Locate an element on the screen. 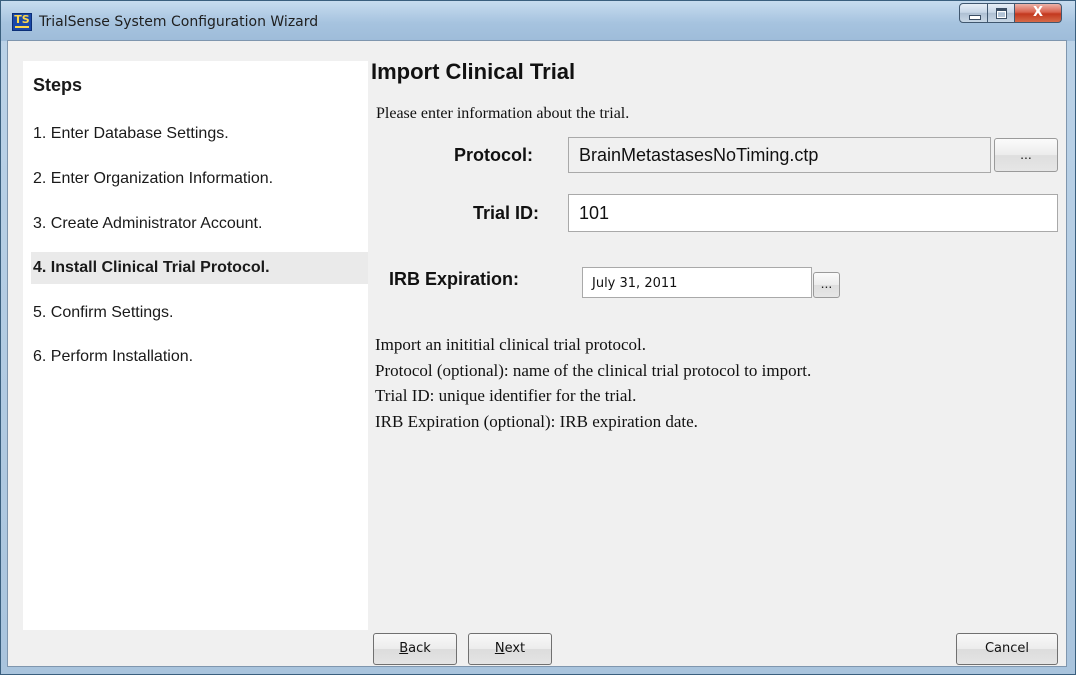 This screenshot has width=1078, height=677. step-item: 6. Perform Installation. is located at coordinates (113, 356).